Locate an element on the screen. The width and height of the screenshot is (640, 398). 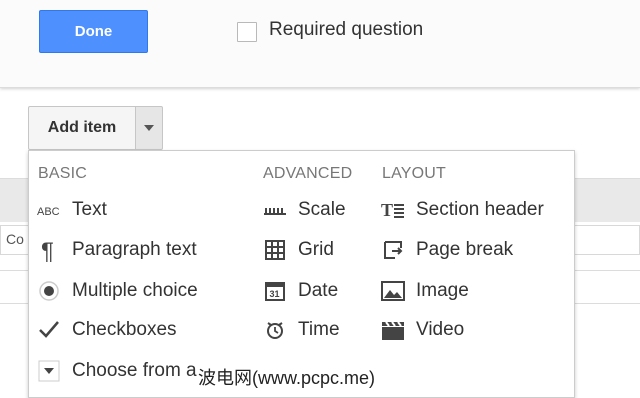
menu-item-label: Section header is located at coordinates (480, 209).